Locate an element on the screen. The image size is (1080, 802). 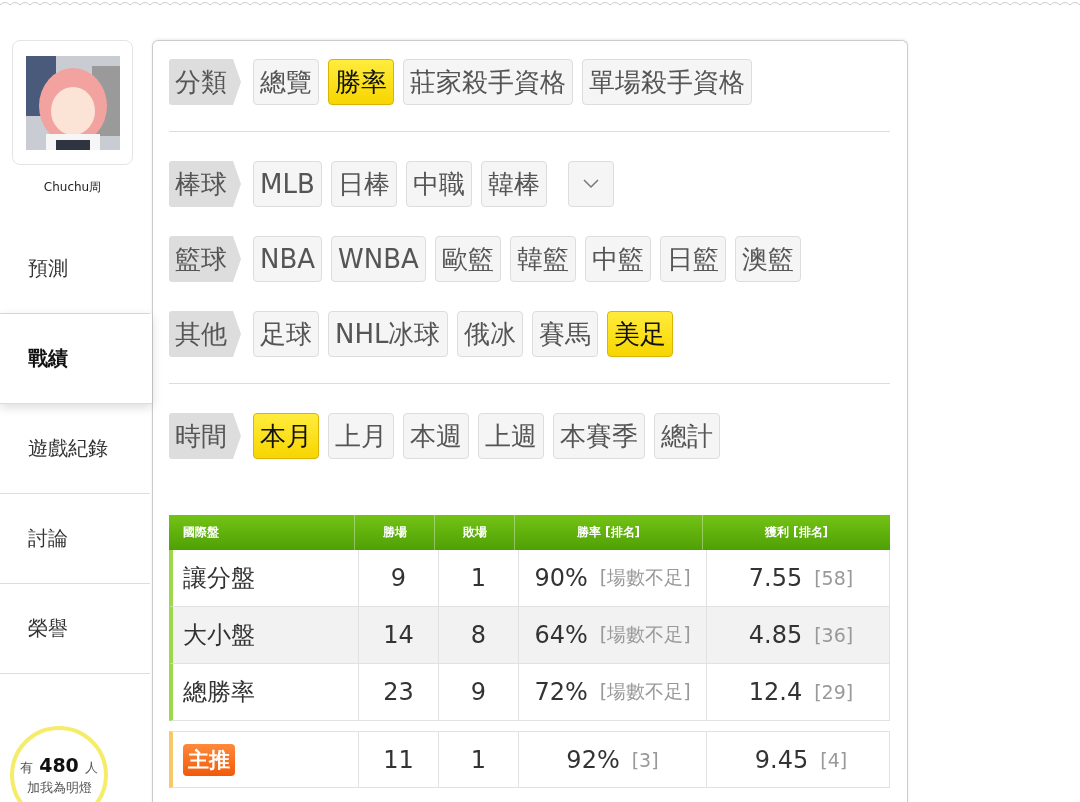
expand-button is located at coordinates (590, 184).